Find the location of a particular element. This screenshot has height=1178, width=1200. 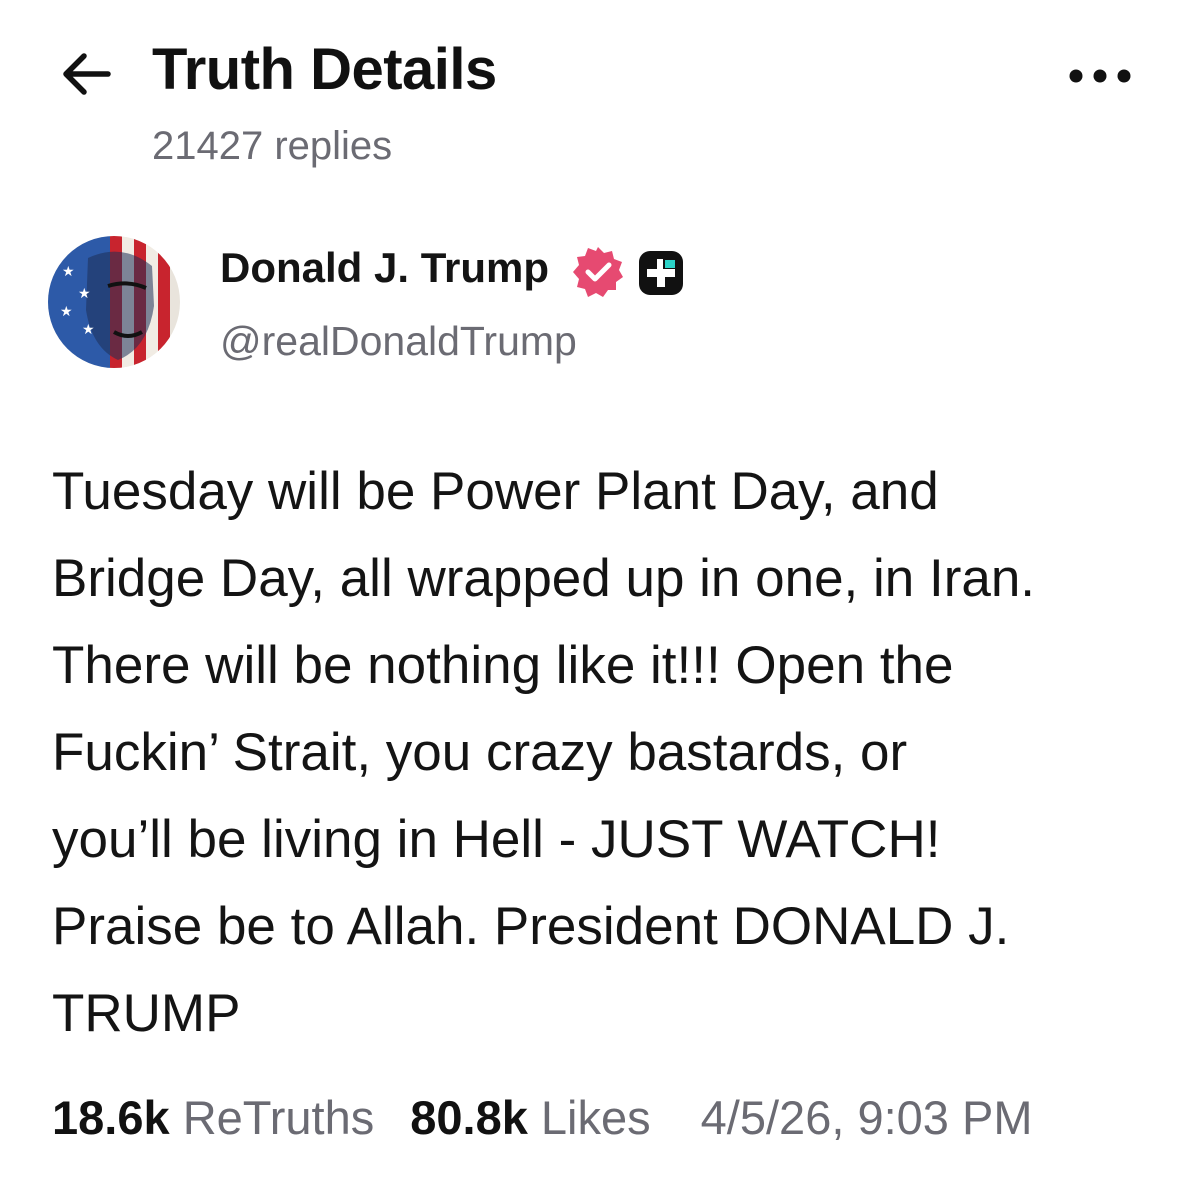

retruths-stat: 18.6k ReTruths is located at coordinates (213, 1117).